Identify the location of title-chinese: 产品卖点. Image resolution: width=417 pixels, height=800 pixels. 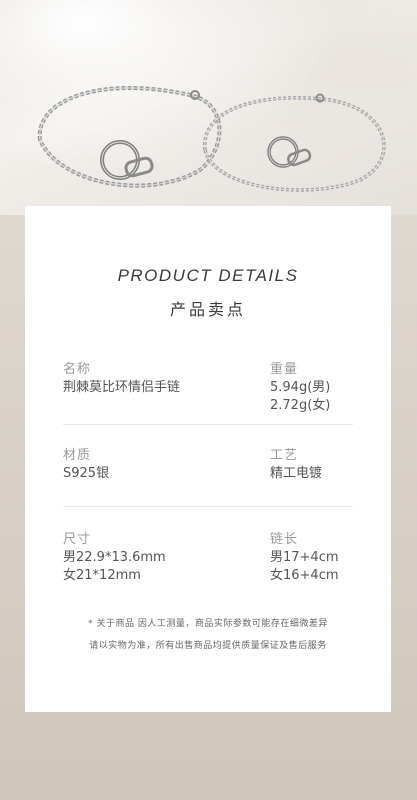
(207, 309).